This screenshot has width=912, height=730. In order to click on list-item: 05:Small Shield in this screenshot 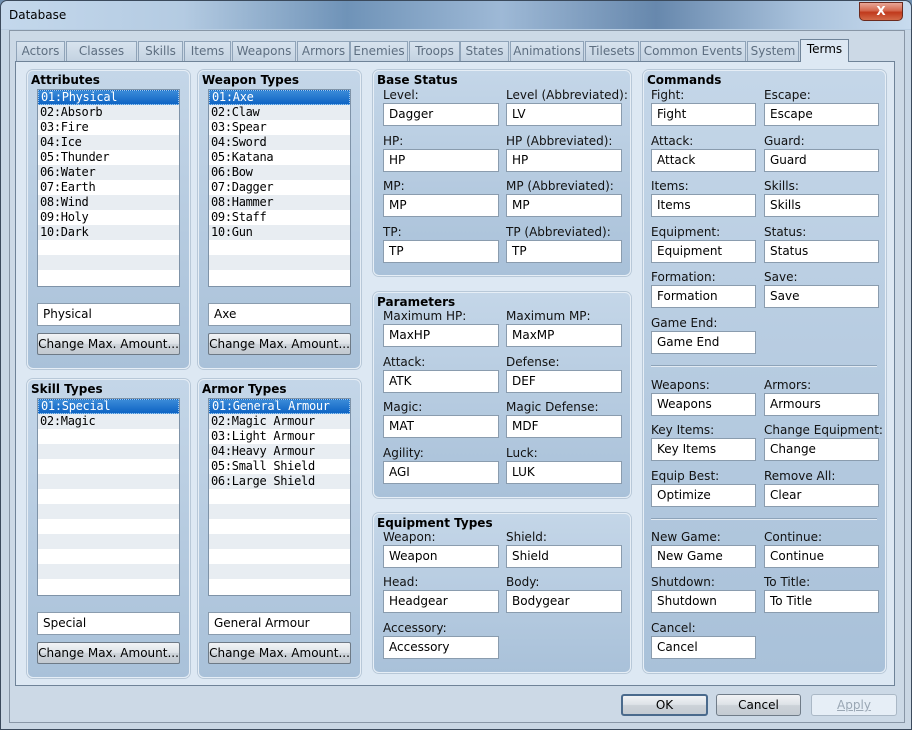, I will do `click(279, 466)`.